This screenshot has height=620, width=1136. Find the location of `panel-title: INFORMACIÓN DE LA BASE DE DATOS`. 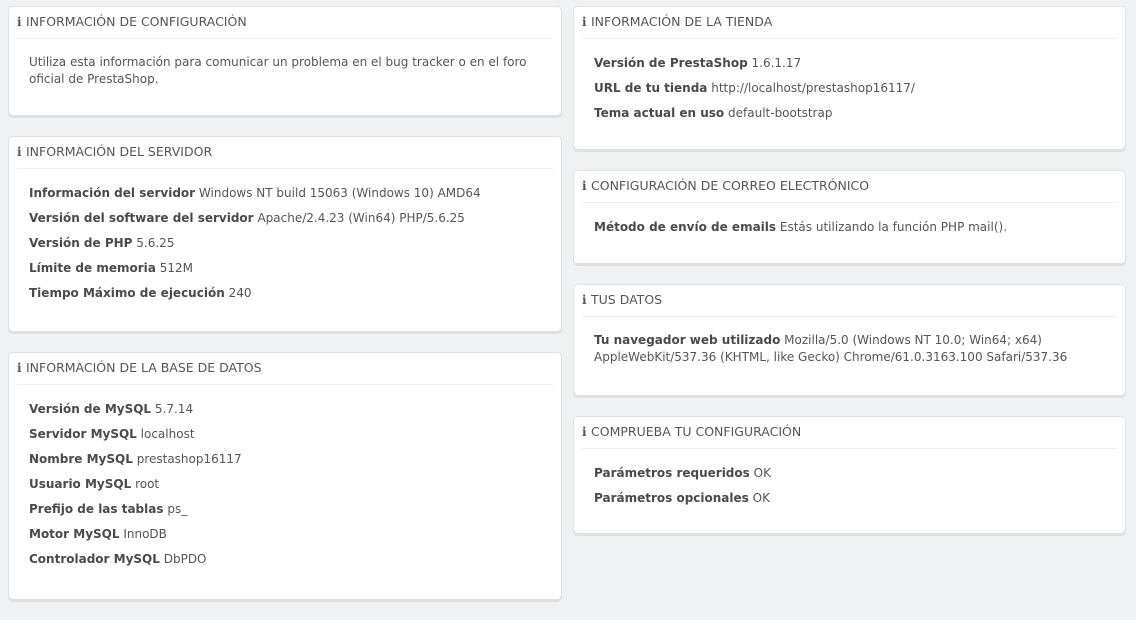

panel-title: INFORMACIÓN DE LA BASE DE DATOS is located at coordinates (144, 367).